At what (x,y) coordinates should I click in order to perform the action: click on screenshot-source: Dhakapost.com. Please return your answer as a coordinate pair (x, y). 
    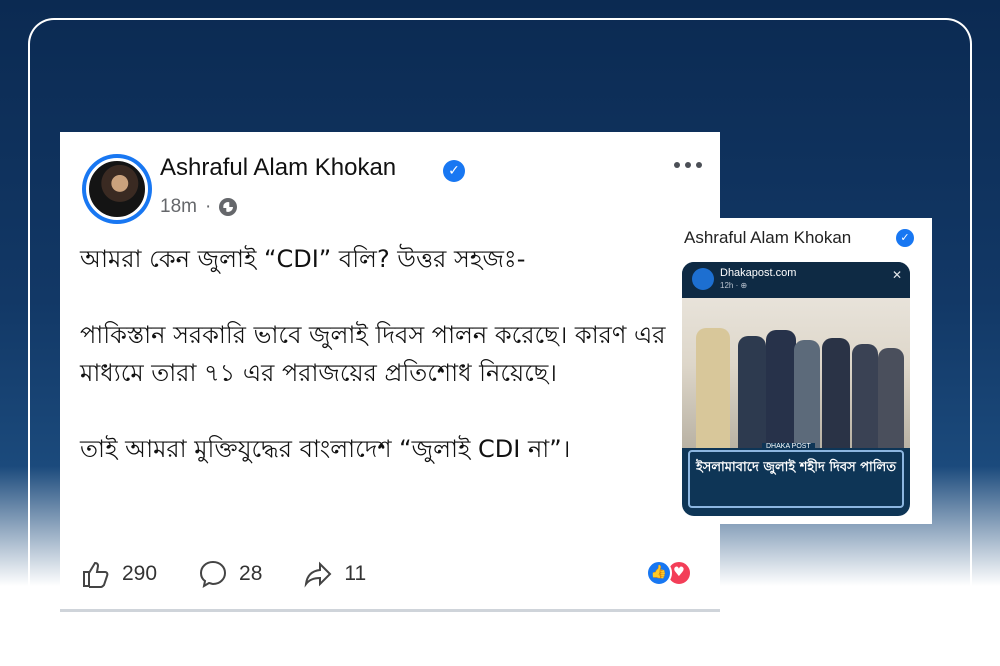
    Looking at the image, I should click on (758, 273).